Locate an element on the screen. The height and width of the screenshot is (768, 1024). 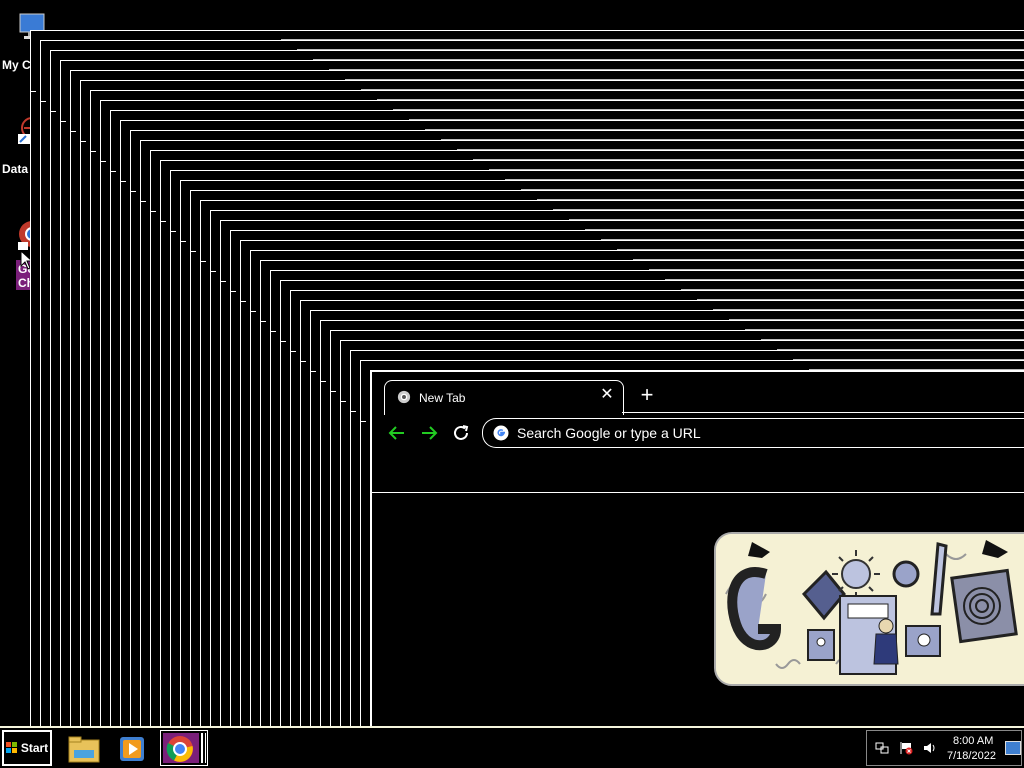
tab-title: New Tab is located at coordinates (442, 398).